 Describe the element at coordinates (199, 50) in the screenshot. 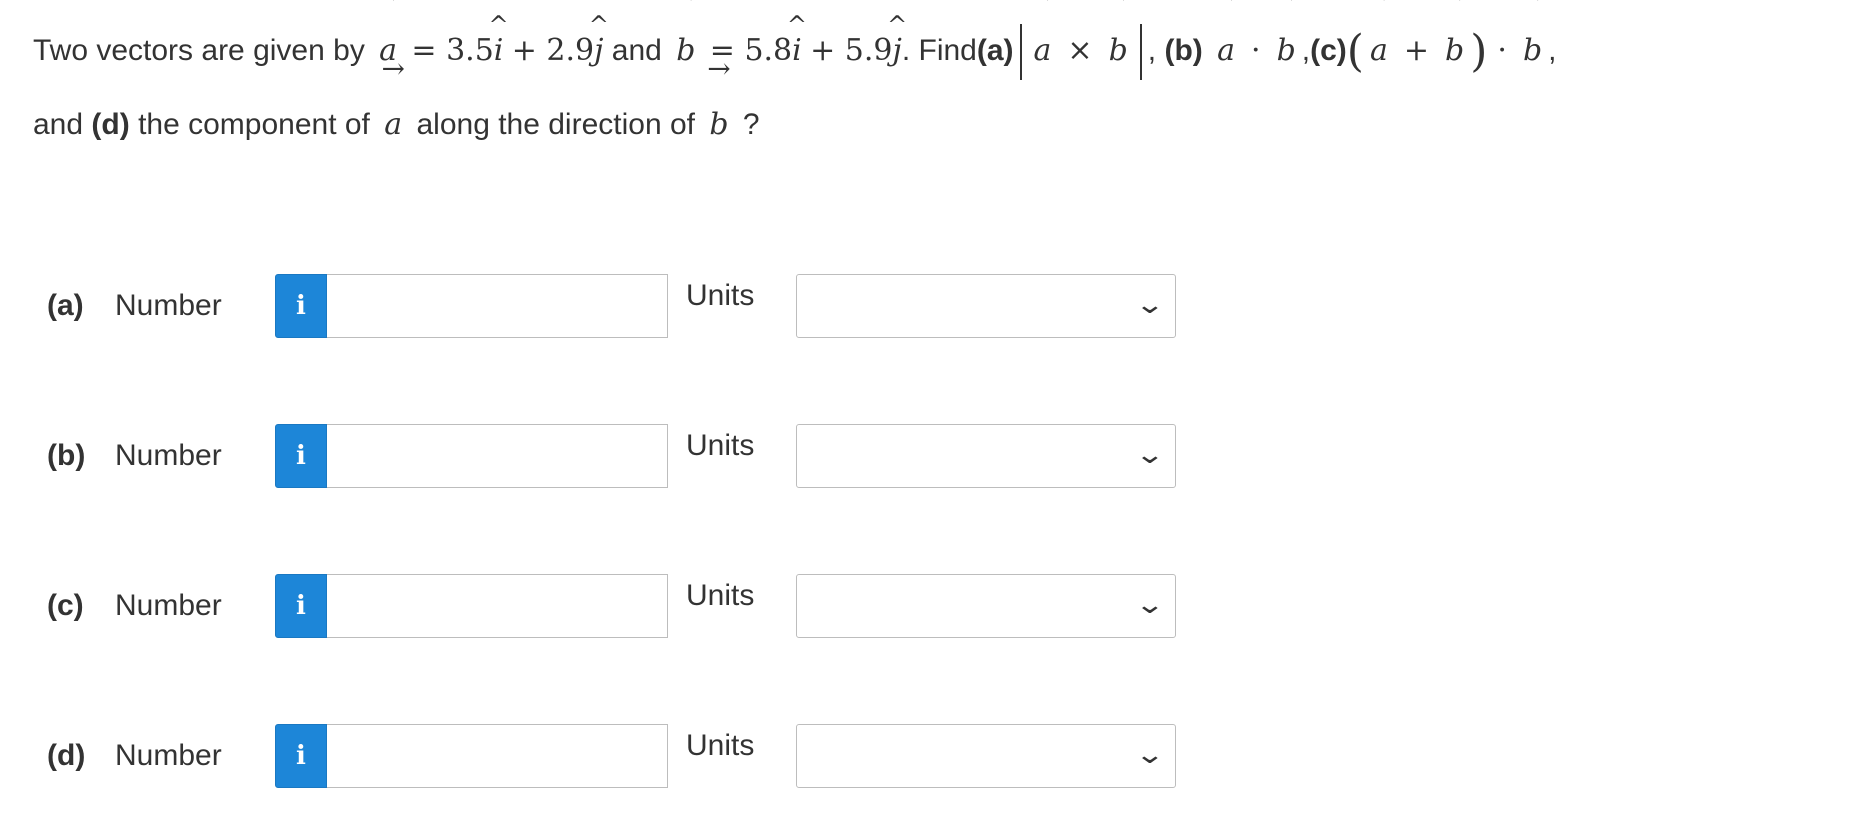

I see `intro-text: Two vectors are given by` at that location.